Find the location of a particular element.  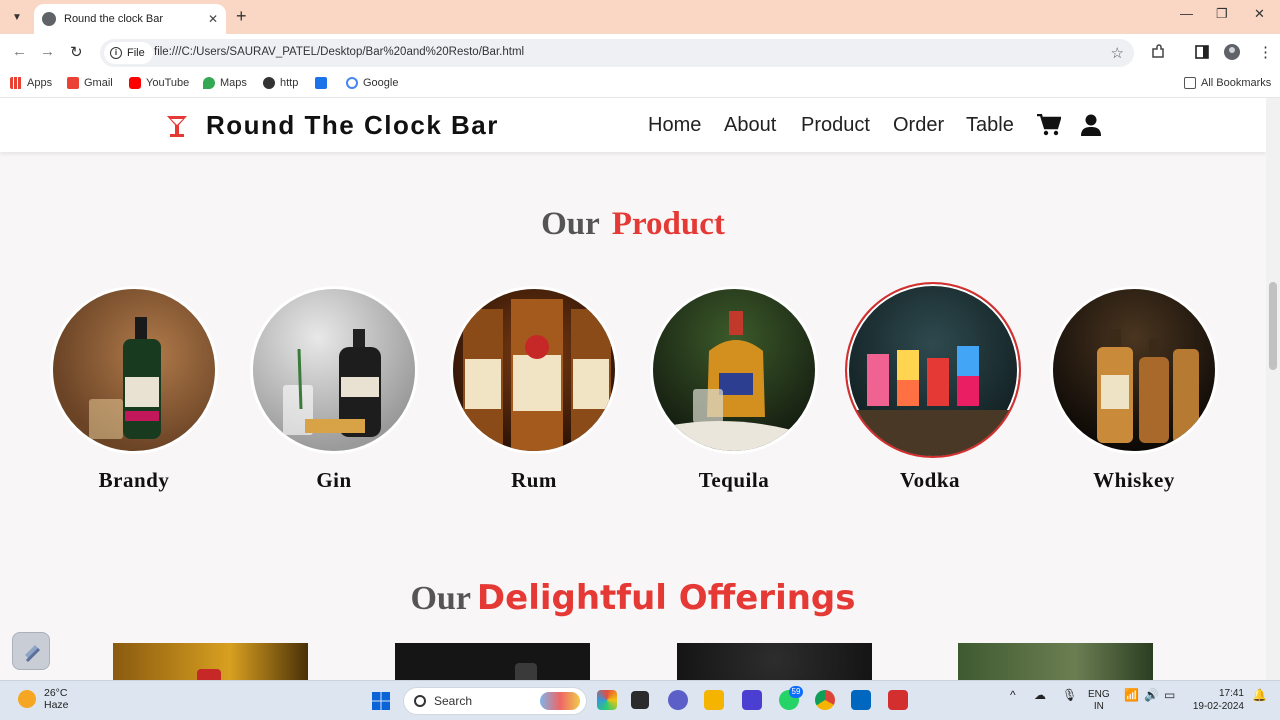

bookmark-youtube: YouTube is located at coordinates (159, 83).